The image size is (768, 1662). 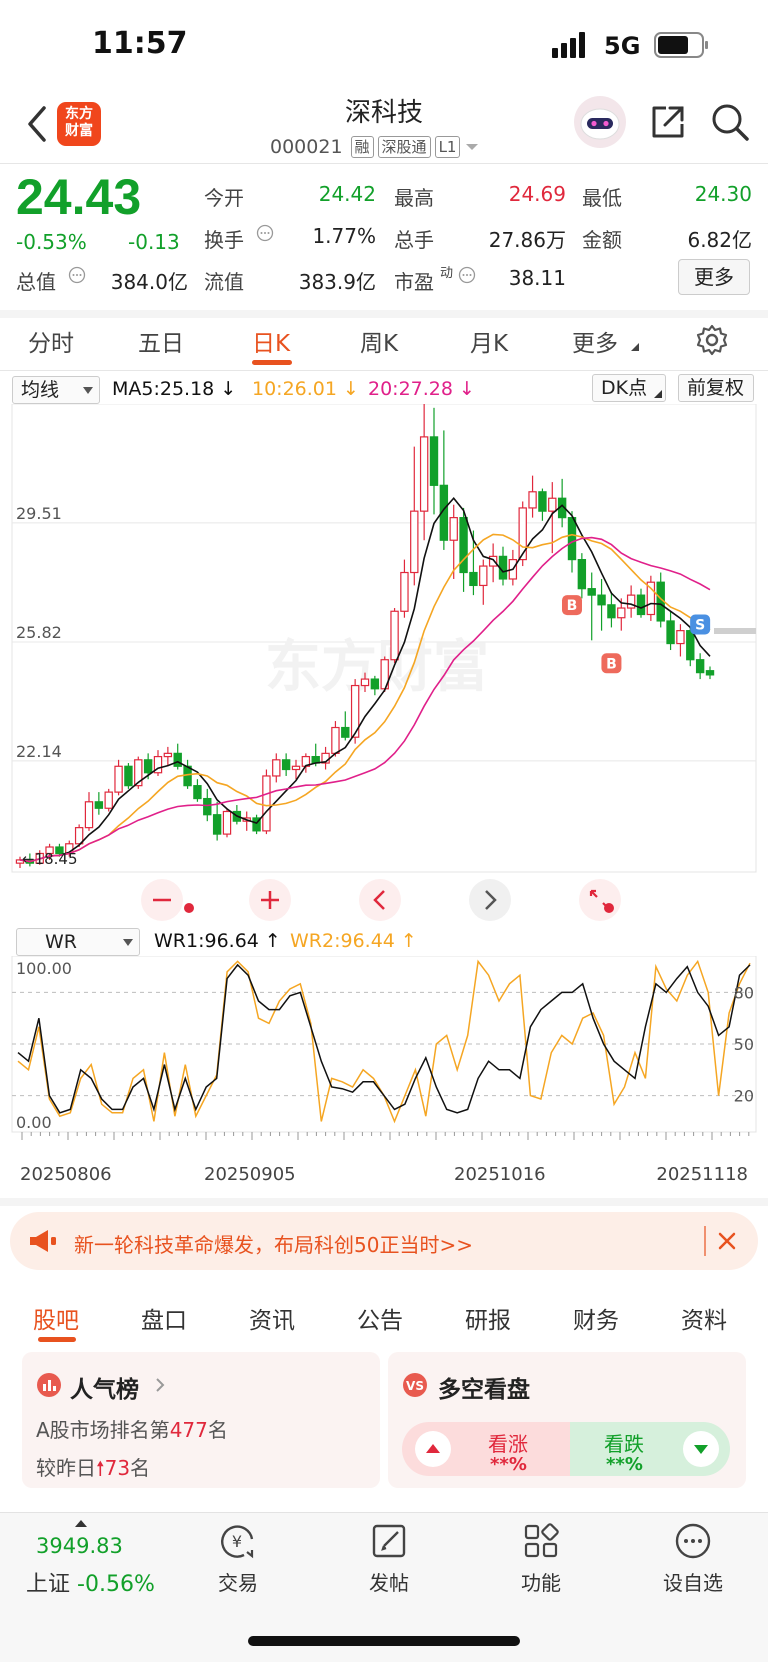 I want to click on high-value: 24.69, so click(x=537, y=194).